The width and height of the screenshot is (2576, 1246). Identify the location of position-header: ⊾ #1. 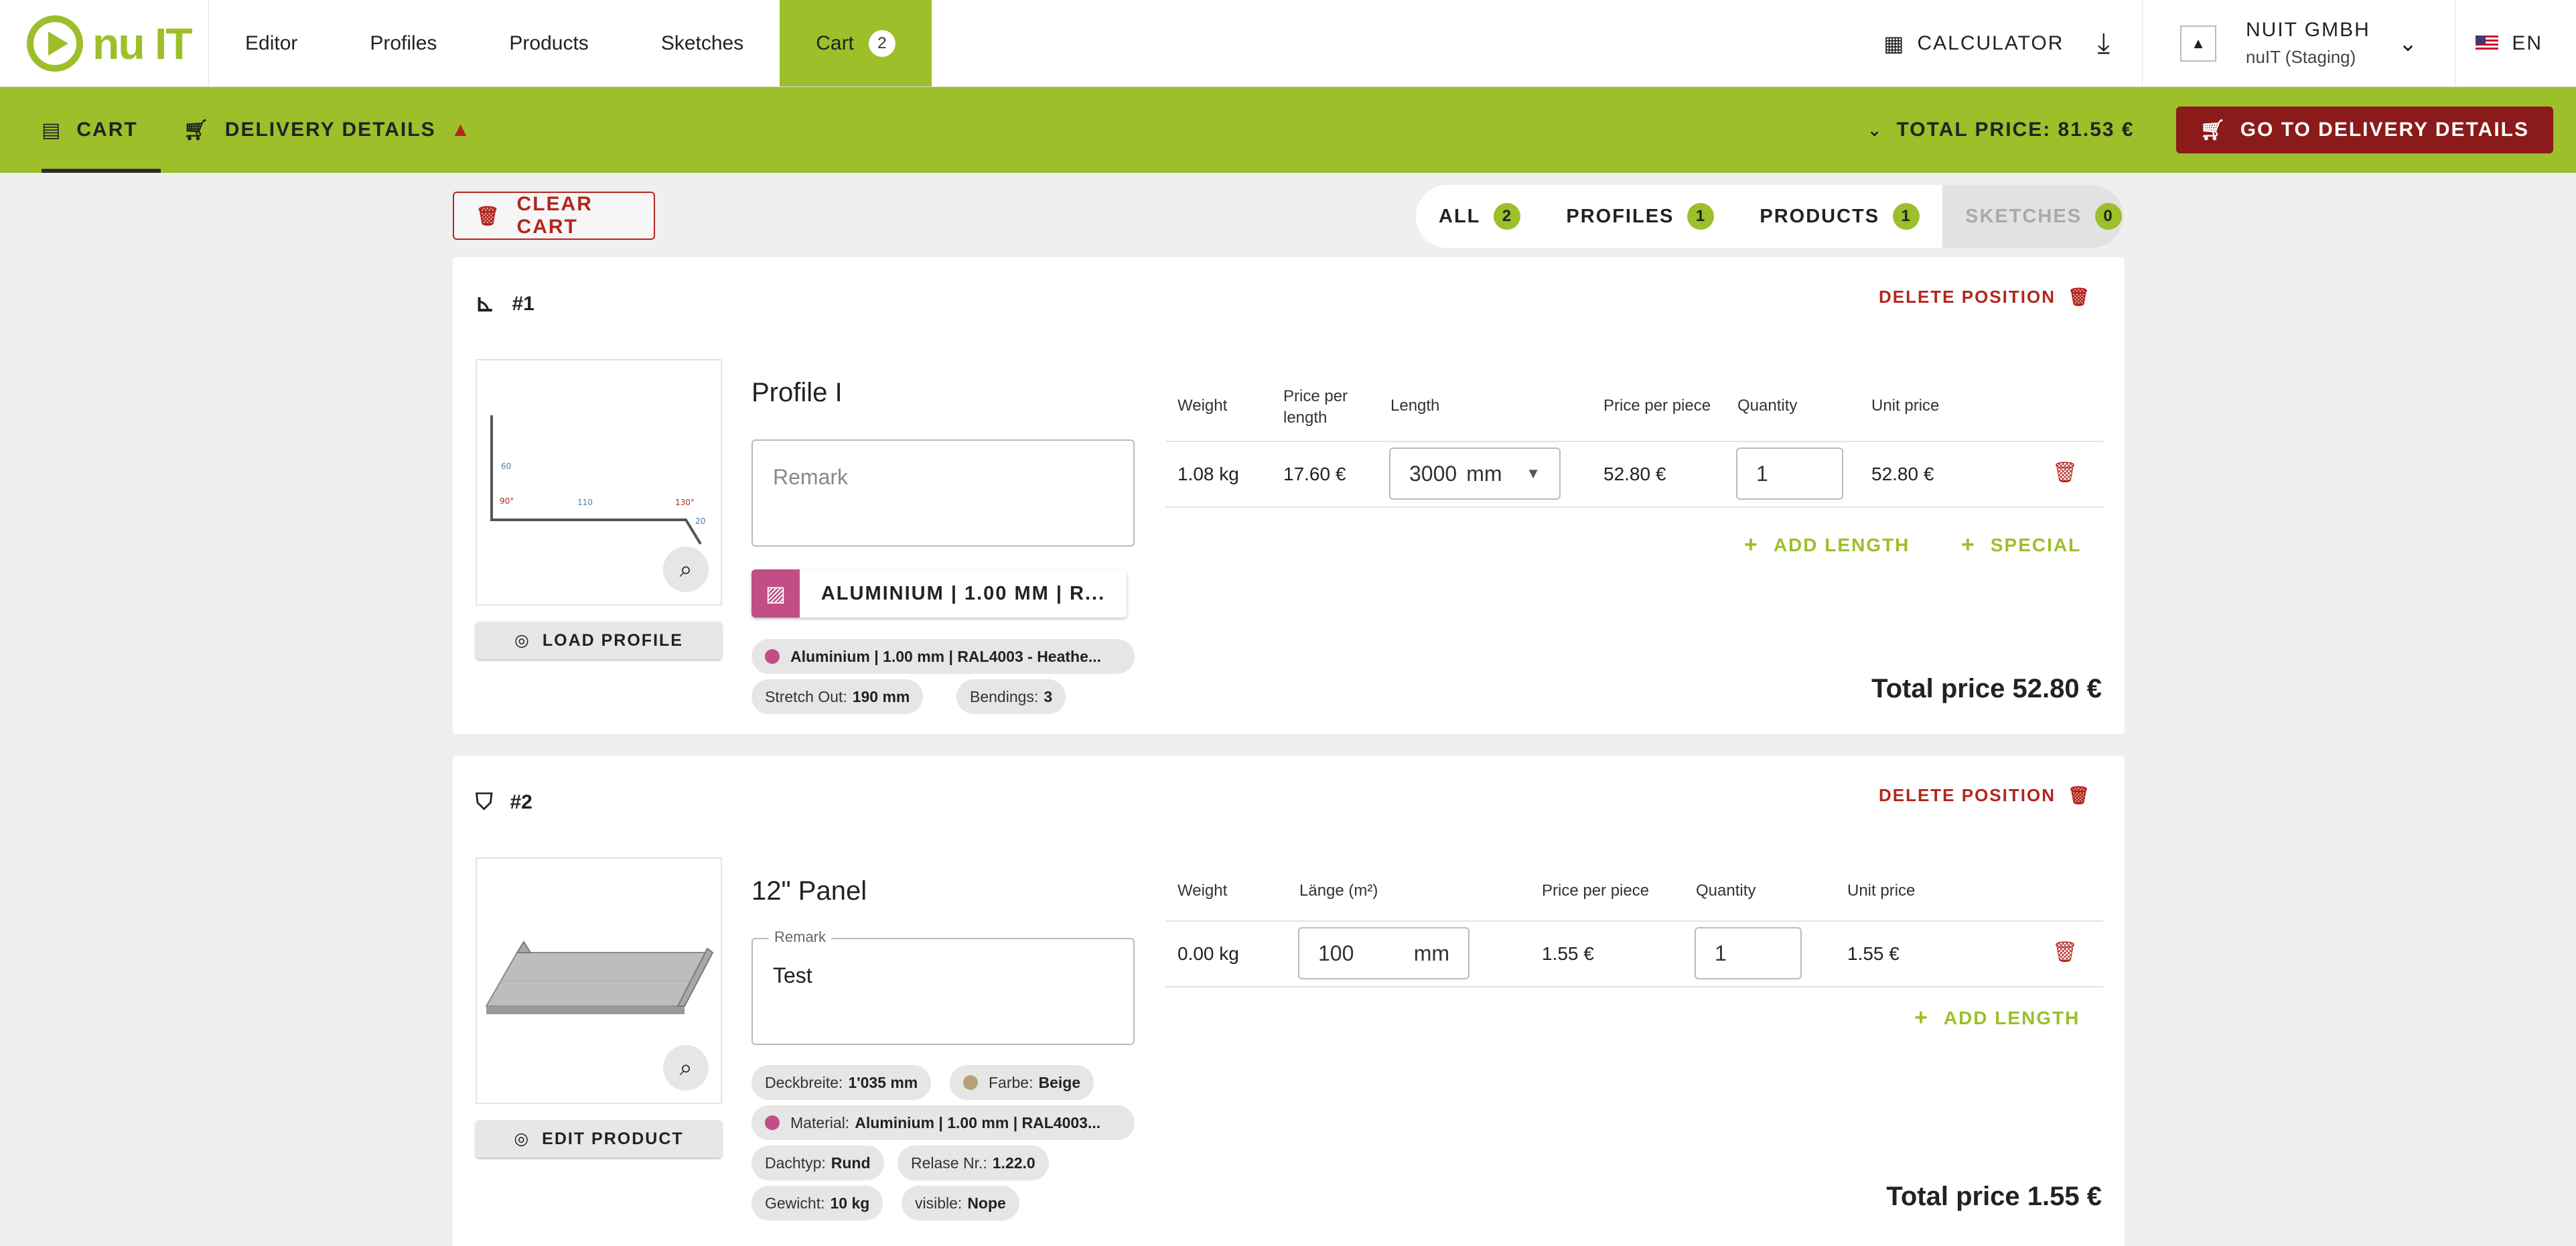
(505, 305).